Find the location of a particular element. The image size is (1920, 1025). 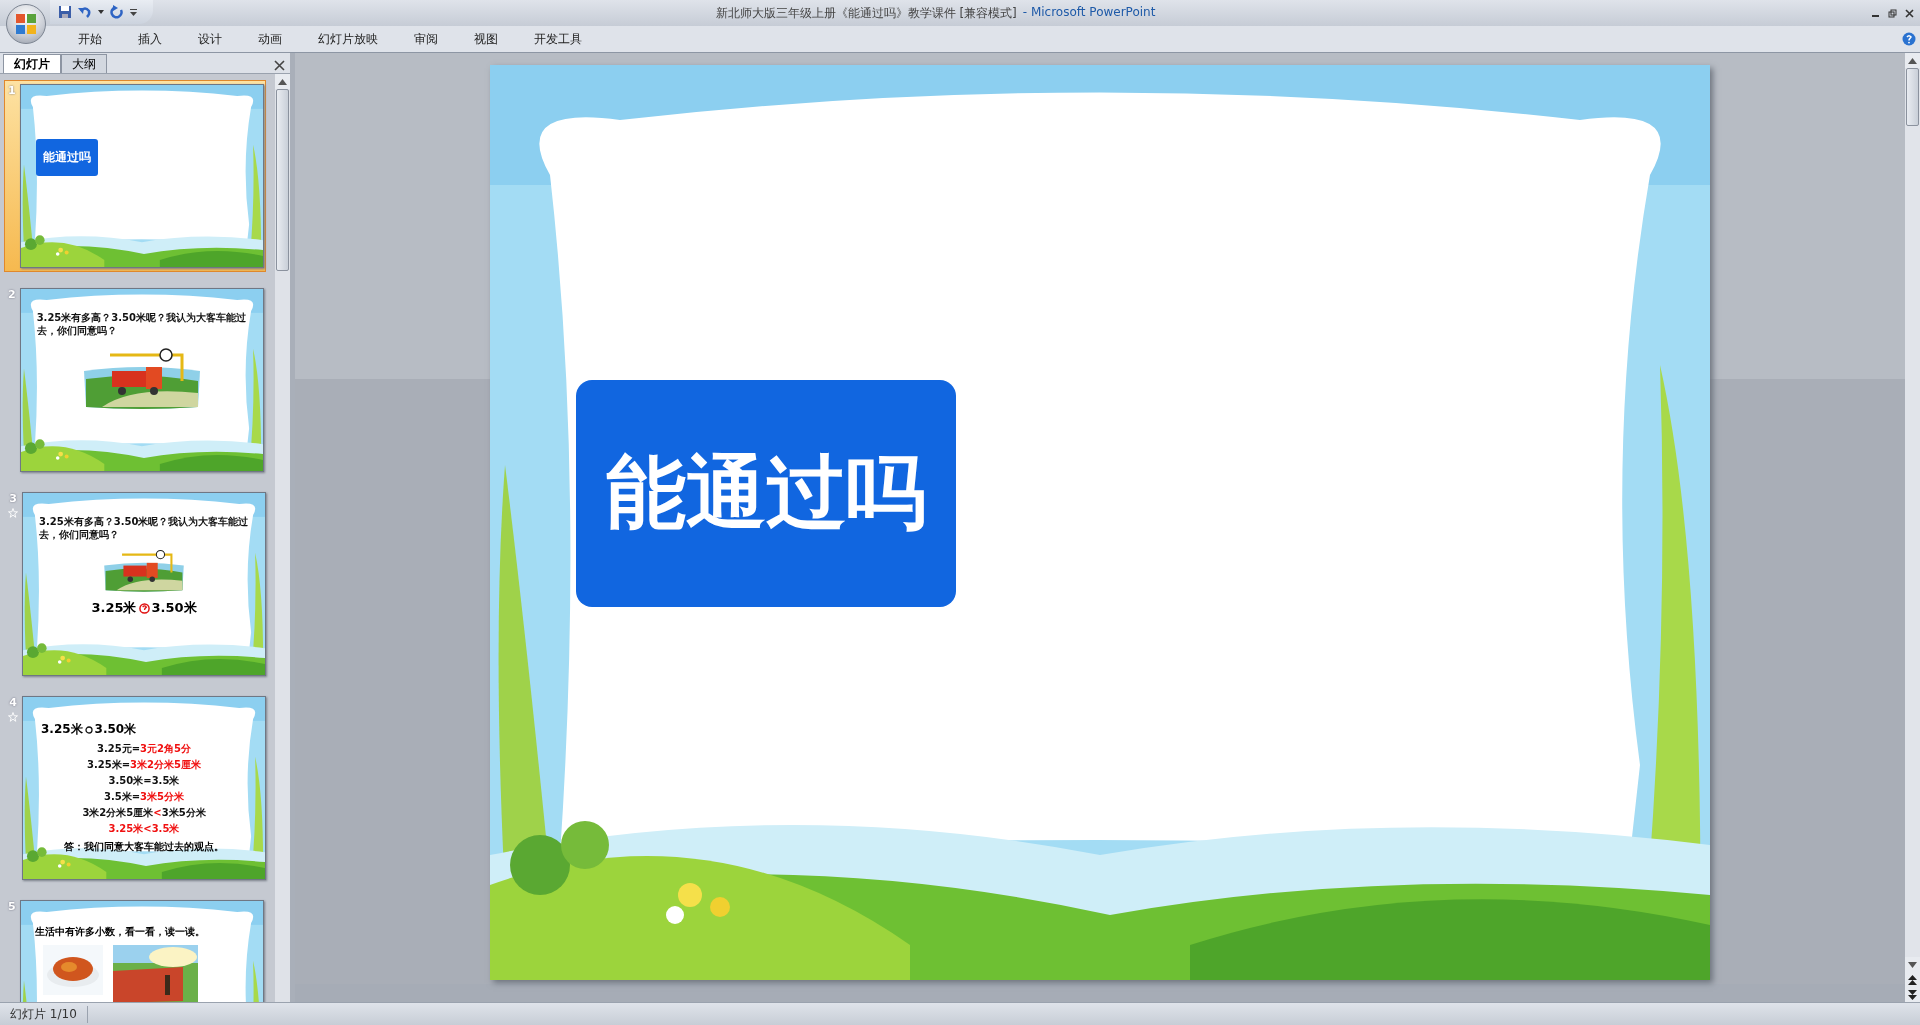

slide-number: 1 is located at coordinates (12, 90).